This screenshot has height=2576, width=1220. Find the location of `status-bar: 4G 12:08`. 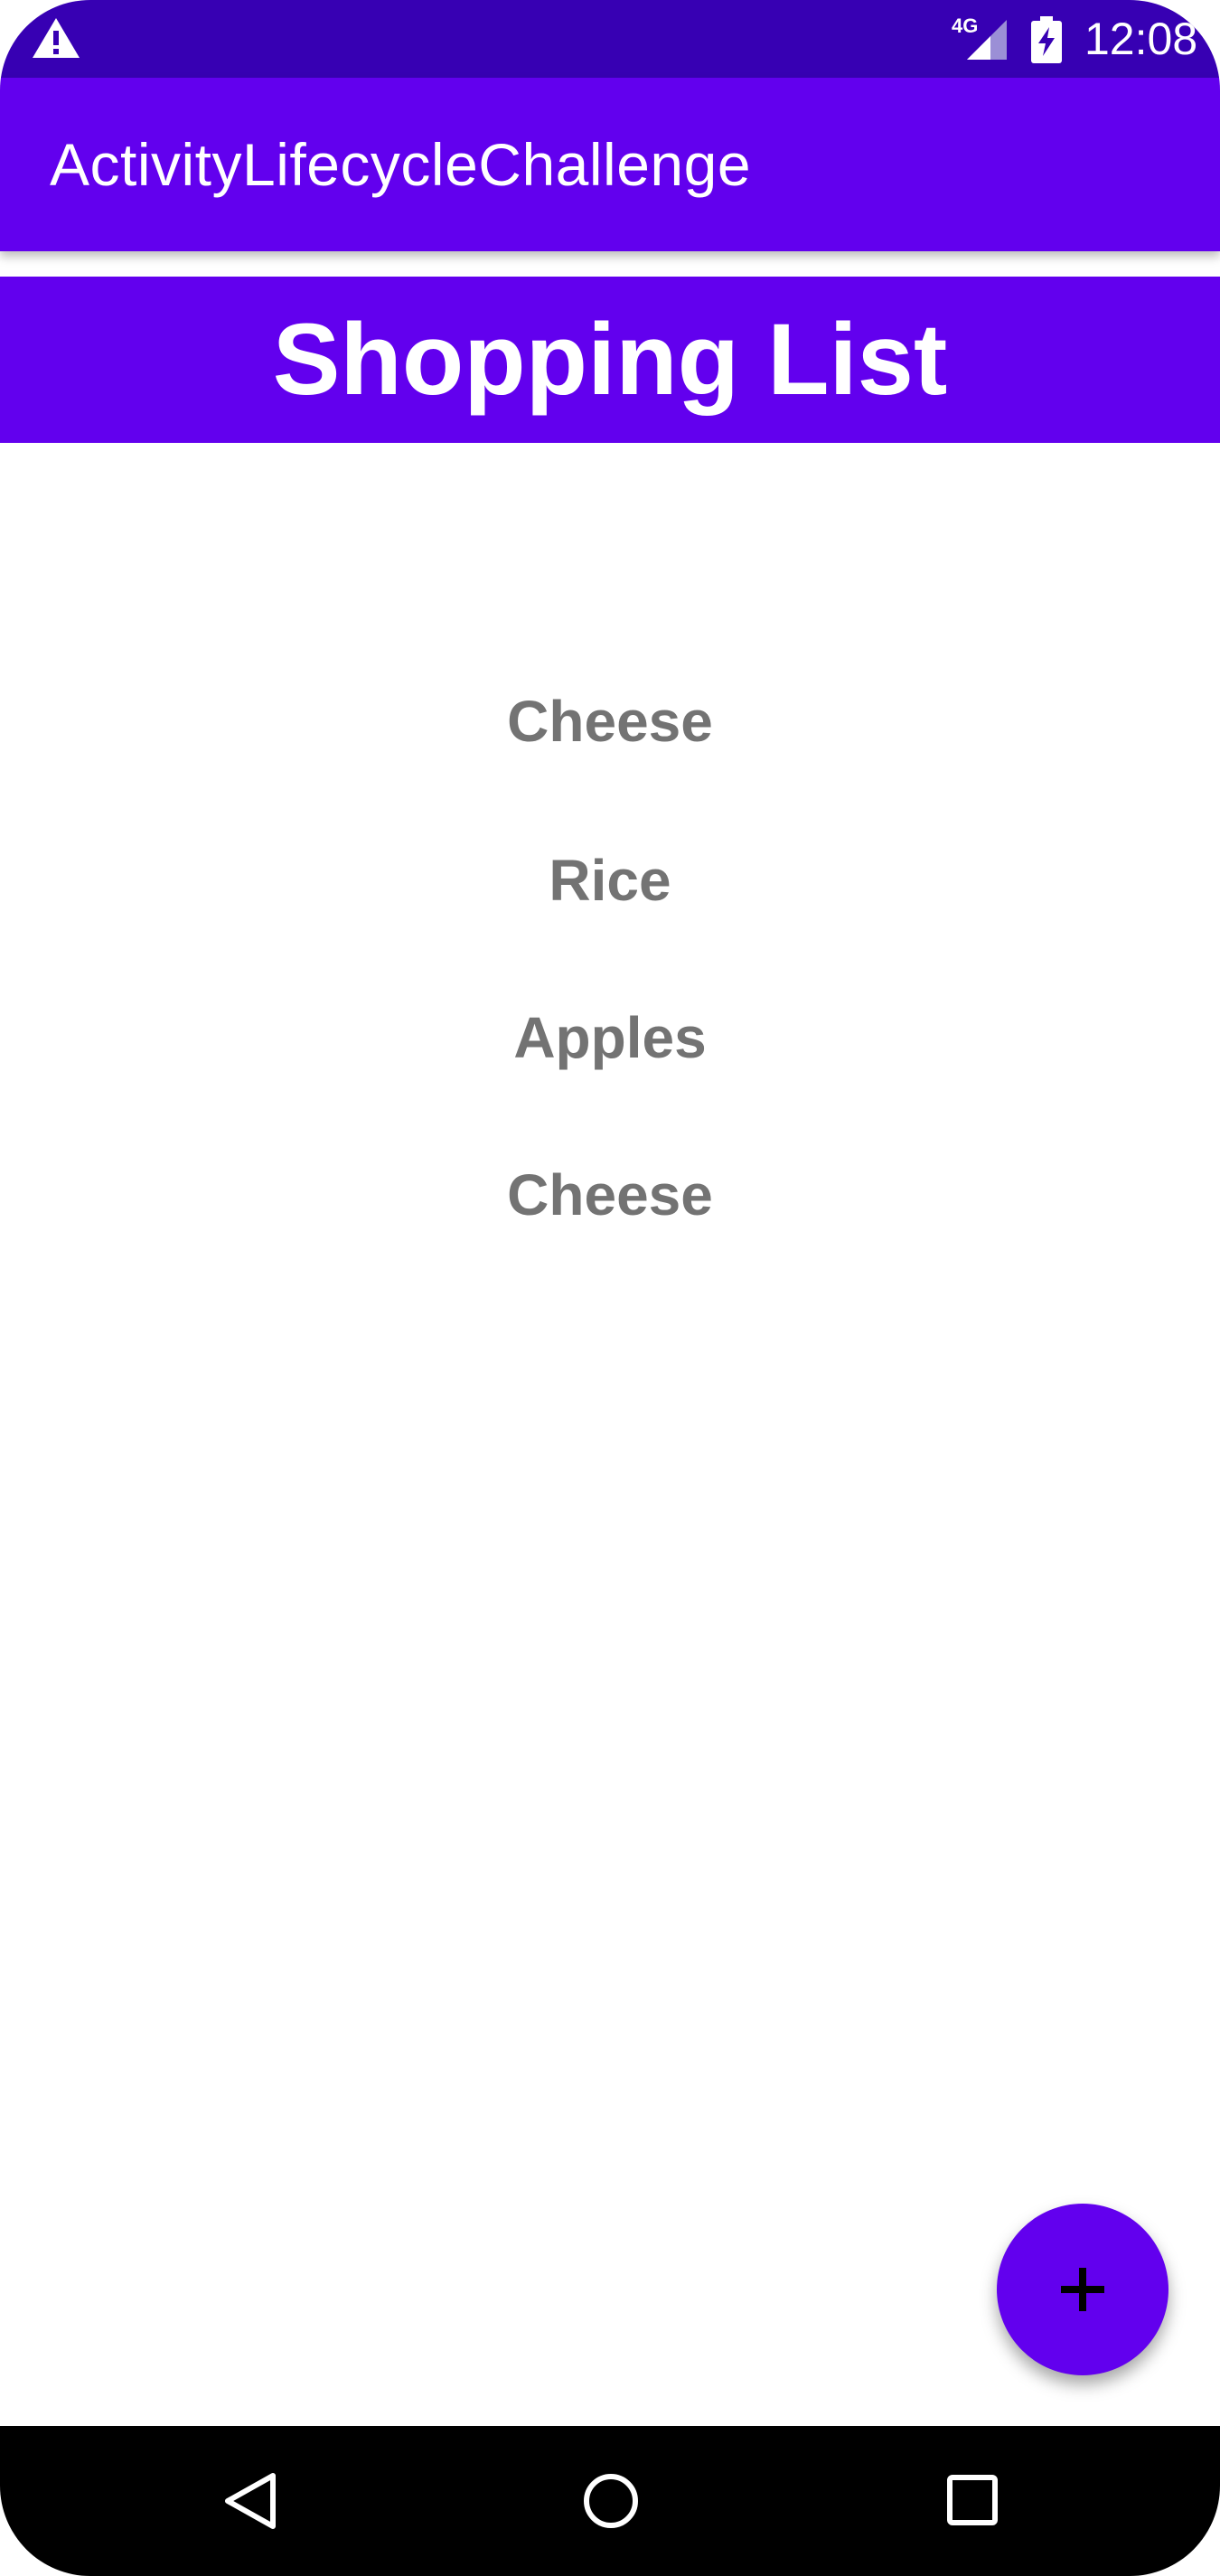

status-bar: 4G 12:08 is located at coordinates (610, 39).